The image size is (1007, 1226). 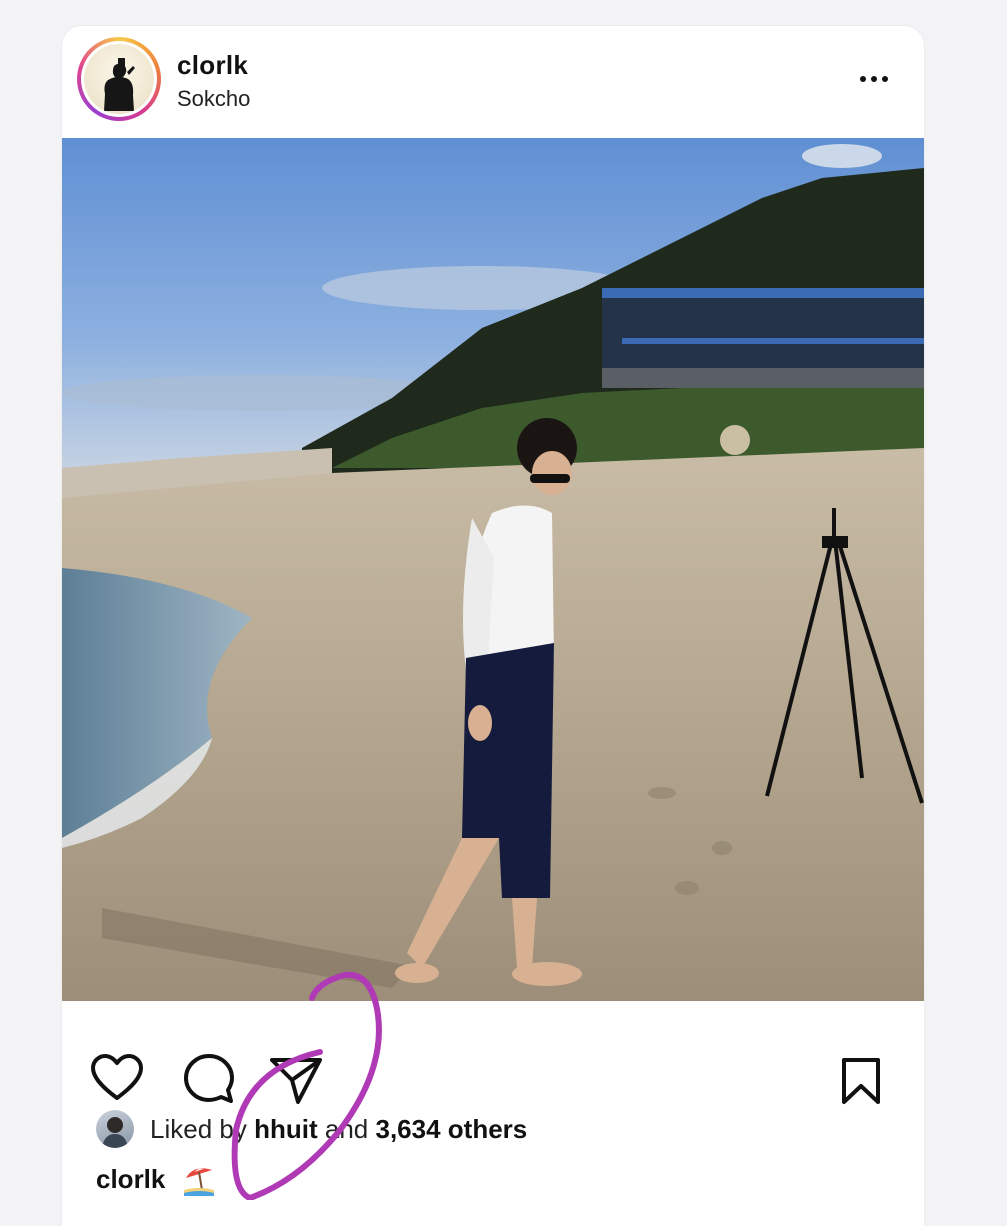 What do you see at coordinates (199, 1181) in the screenshot?
I see `beach-umbrella-icon` at bounding box center [199, 1181].